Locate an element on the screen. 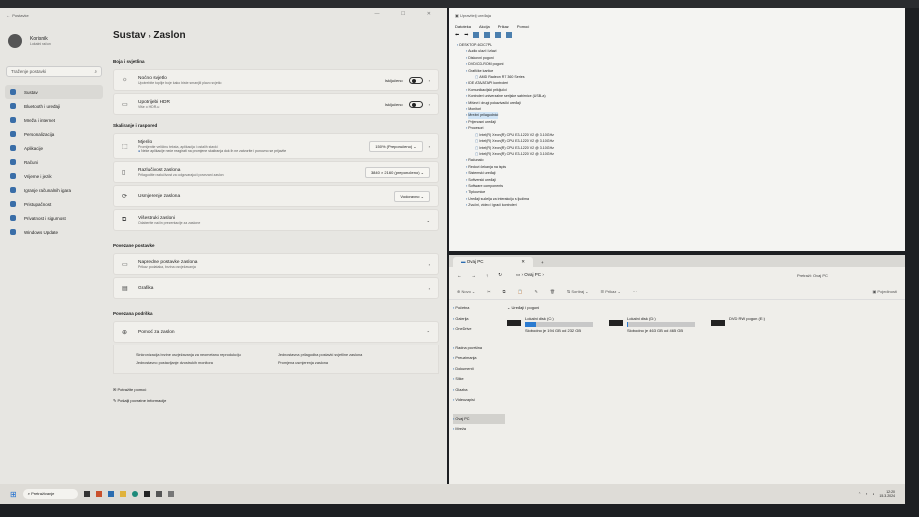 The height and width of the screenshot is (517, 919). delete-icon: 🗑 is located at coordinates (552, 291).